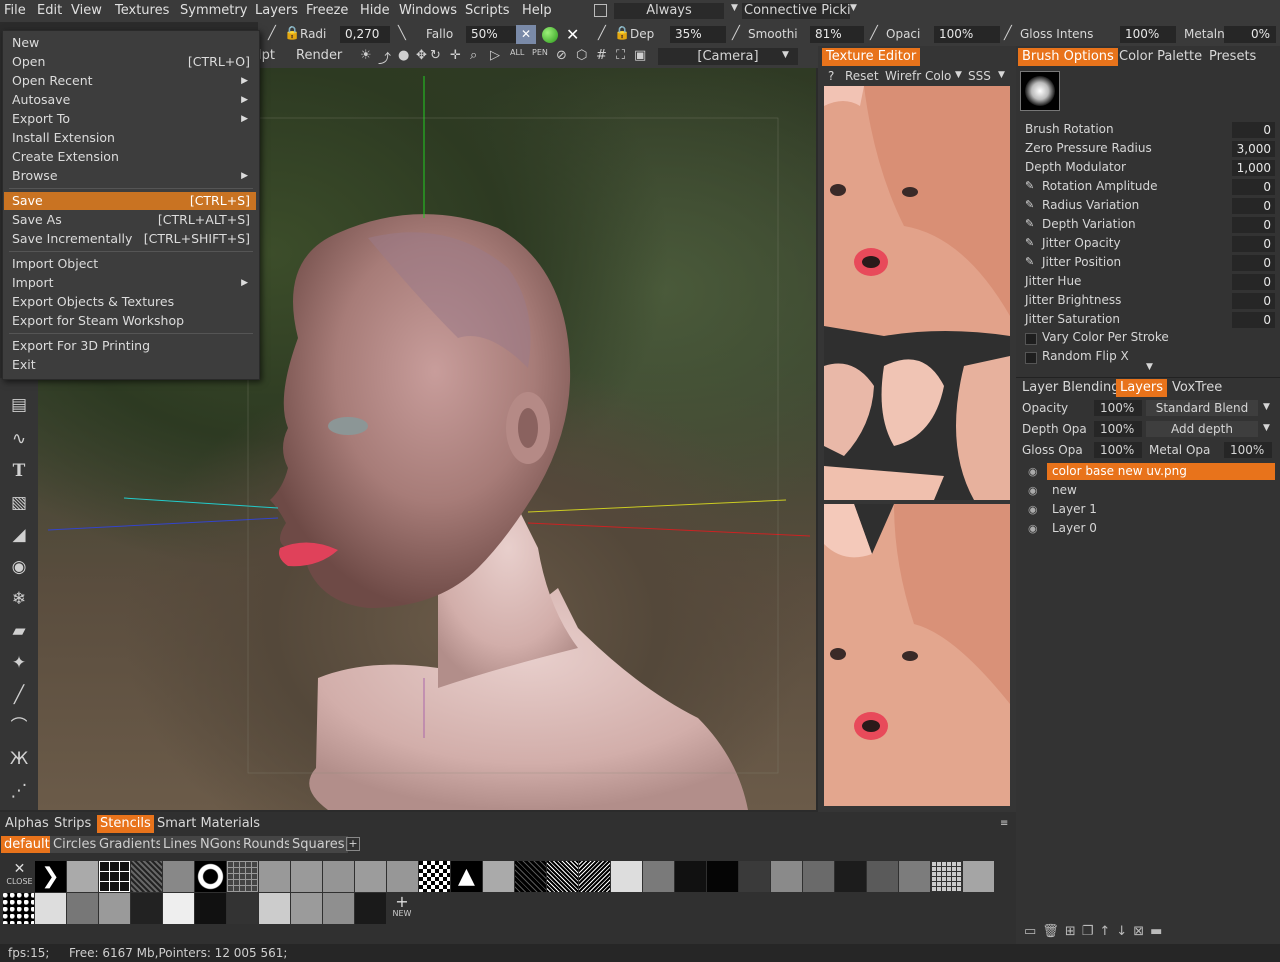 The image size is (1280, 962). Describe the element at coordinates (831, 76) in the screenshot. I see `help-button: ?` at that location.